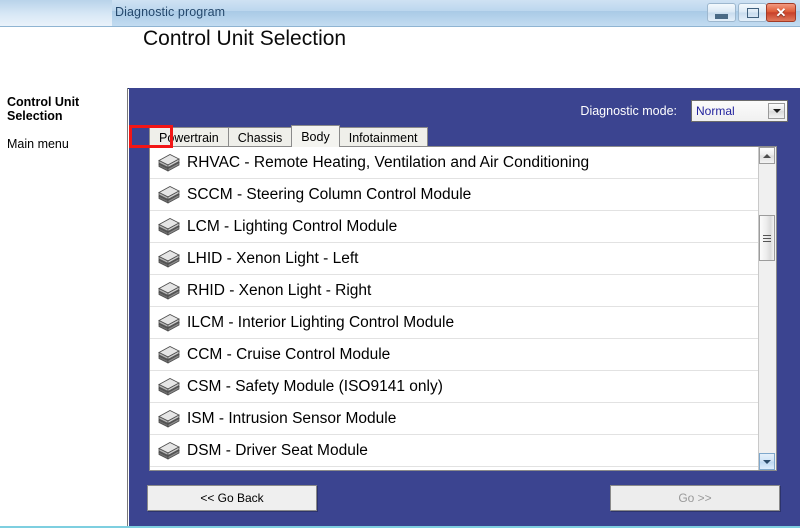 This screenshot has height=528, width=800. I want to click on control-unit-label: RHID - Xenon Light - Right, so click(279, 290).